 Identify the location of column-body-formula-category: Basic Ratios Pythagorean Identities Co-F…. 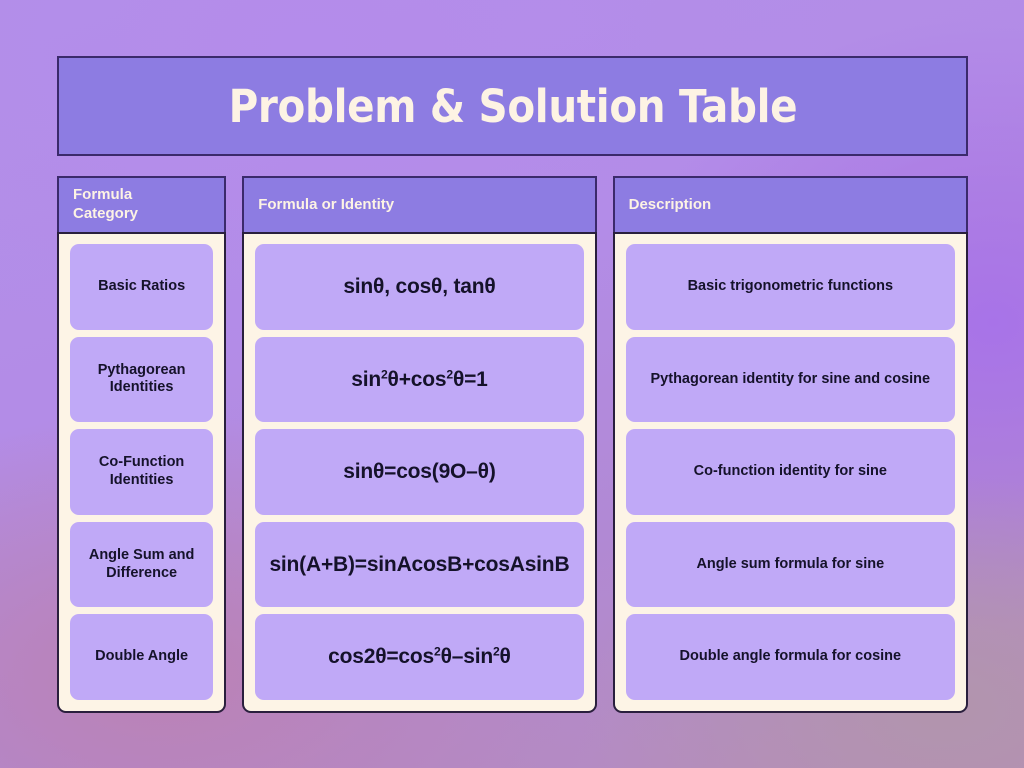
(142, 472).